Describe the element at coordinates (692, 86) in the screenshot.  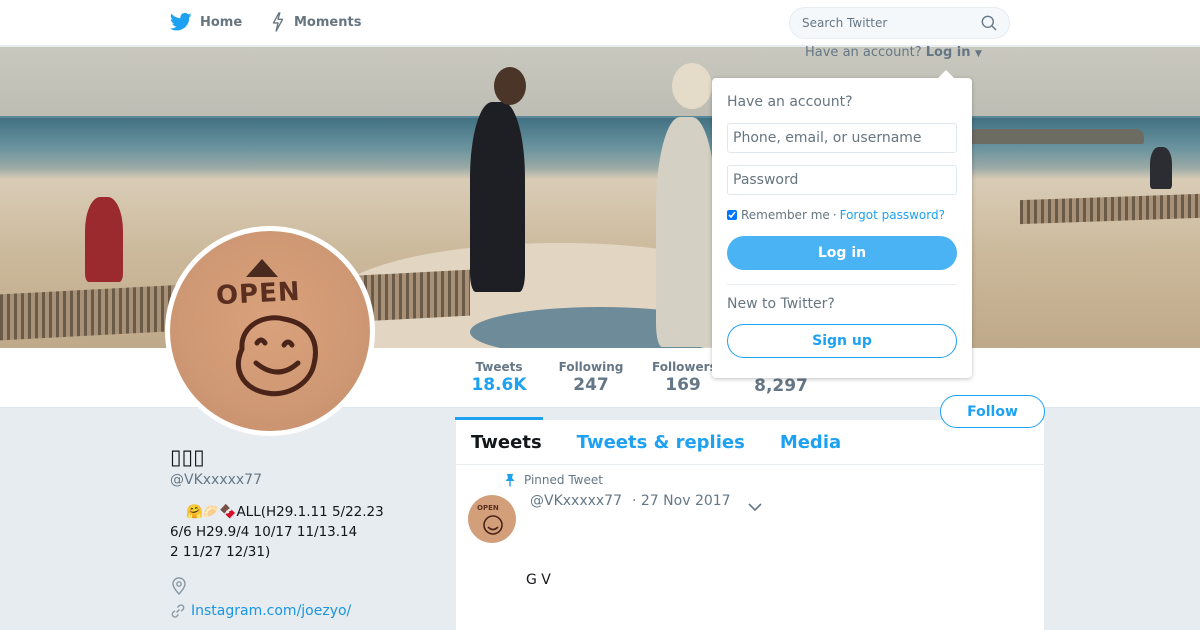
I see `banner-person-right-head` at that location.